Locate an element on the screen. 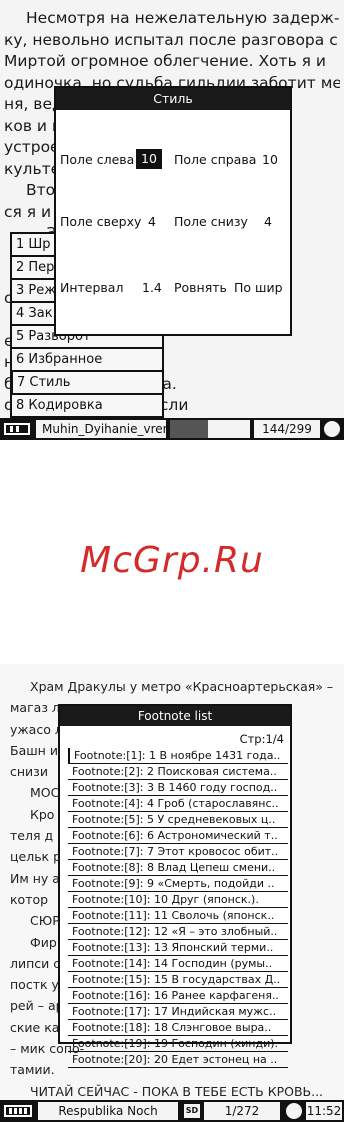 The image size is (344, 1122). left-margin-value: 10 is located at coordinates (149, 159).